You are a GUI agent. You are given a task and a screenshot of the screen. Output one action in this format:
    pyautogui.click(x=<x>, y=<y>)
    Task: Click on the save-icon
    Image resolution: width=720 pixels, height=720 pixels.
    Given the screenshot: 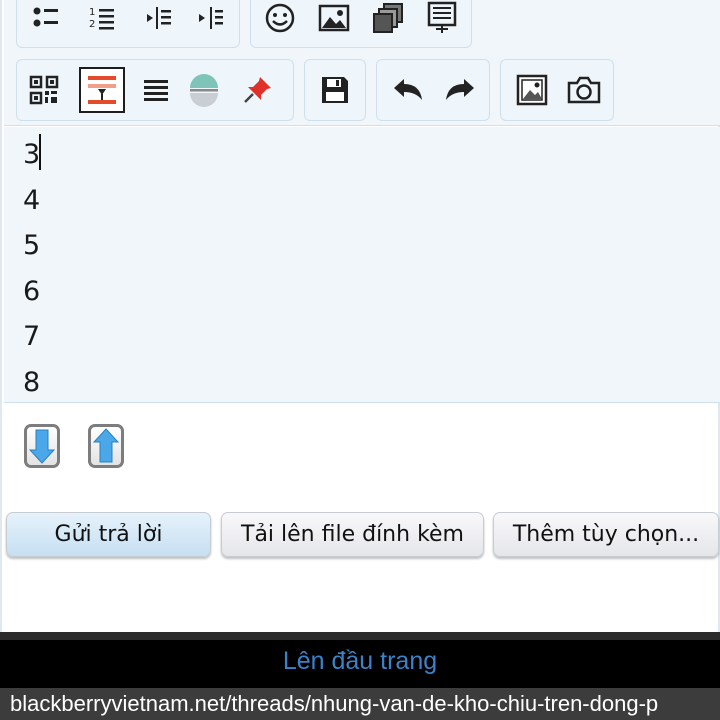 What is the action you would take?
    pyautogui.click(x=335, y=90)
    